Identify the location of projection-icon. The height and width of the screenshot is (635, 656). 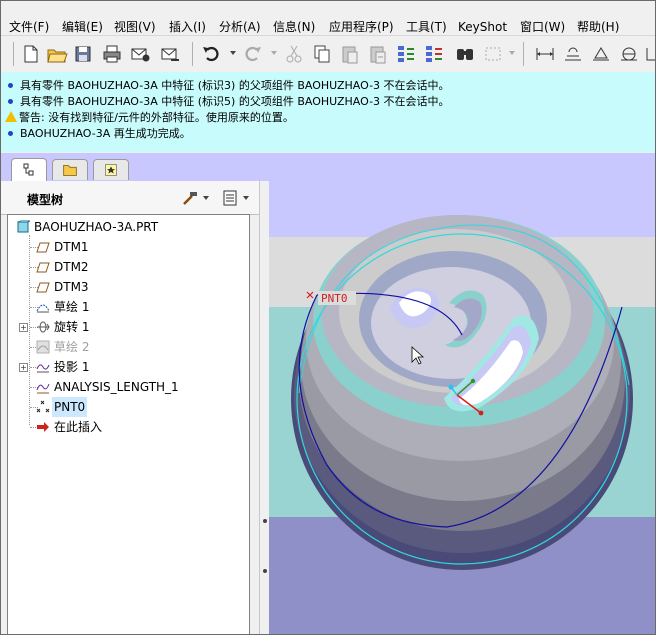
(43, 367).